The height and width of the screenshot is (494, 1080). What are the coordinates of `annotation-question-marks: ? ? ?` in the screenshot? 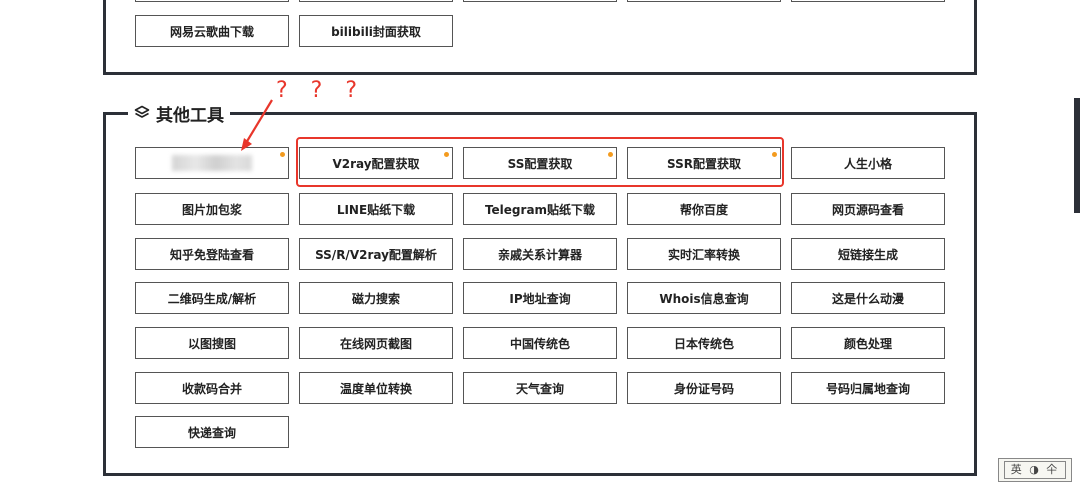 It's located at (321, 90).